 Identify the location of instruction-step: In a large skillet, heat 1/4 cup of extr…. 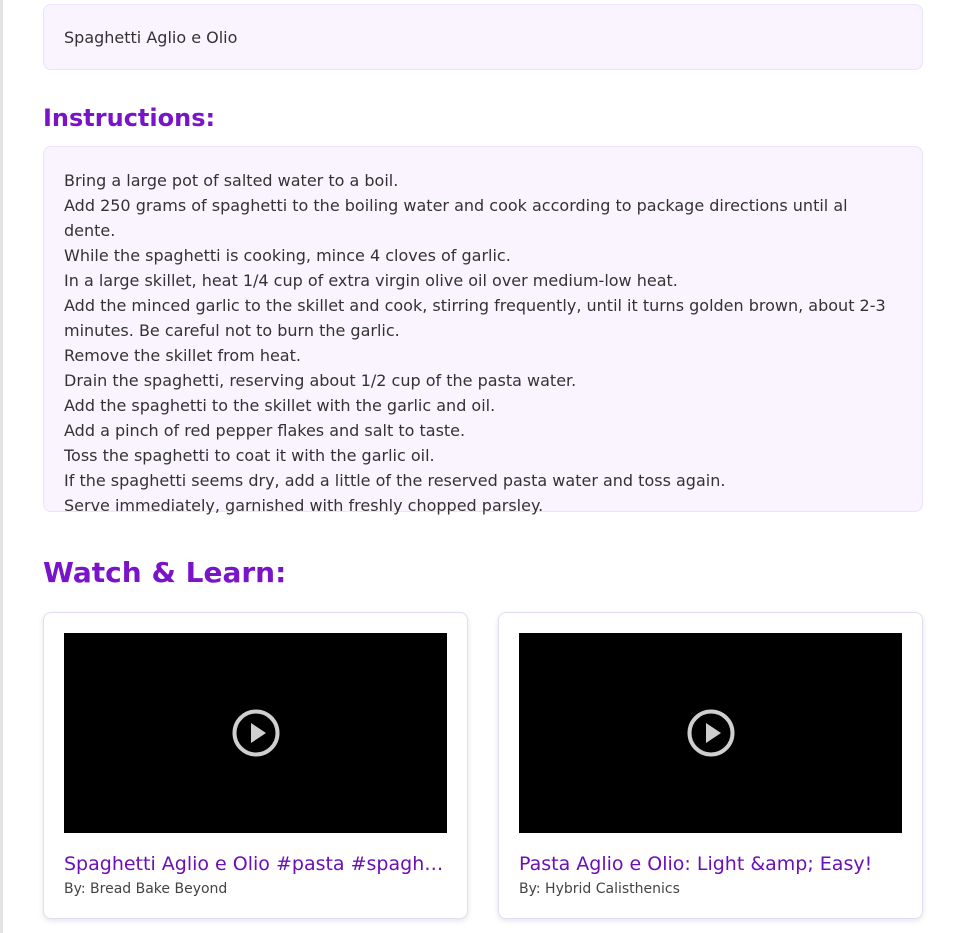
(371, 280).